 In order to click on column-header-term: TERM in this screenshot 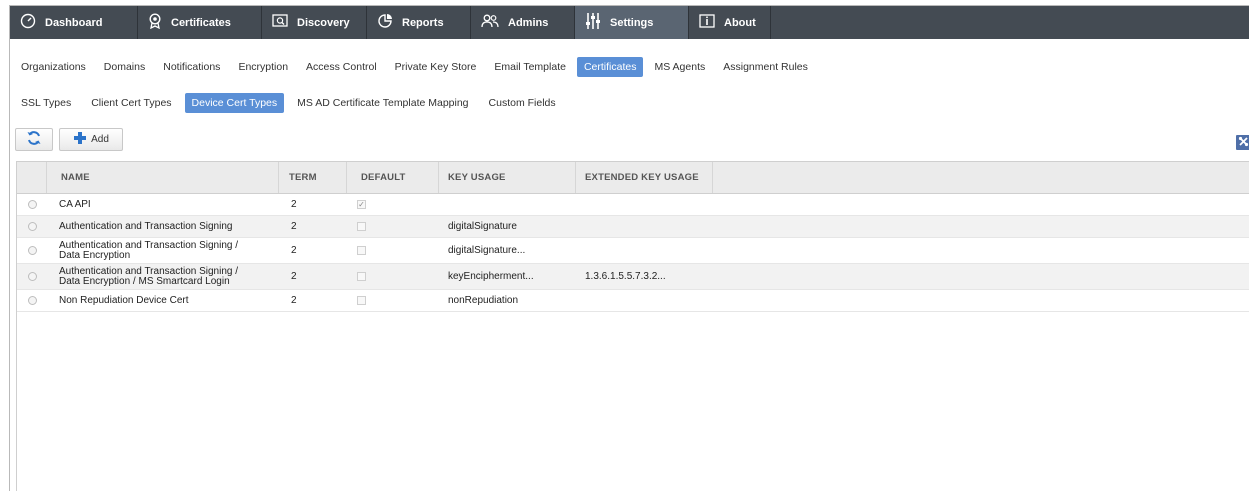, I will do `click(313, 177)`.